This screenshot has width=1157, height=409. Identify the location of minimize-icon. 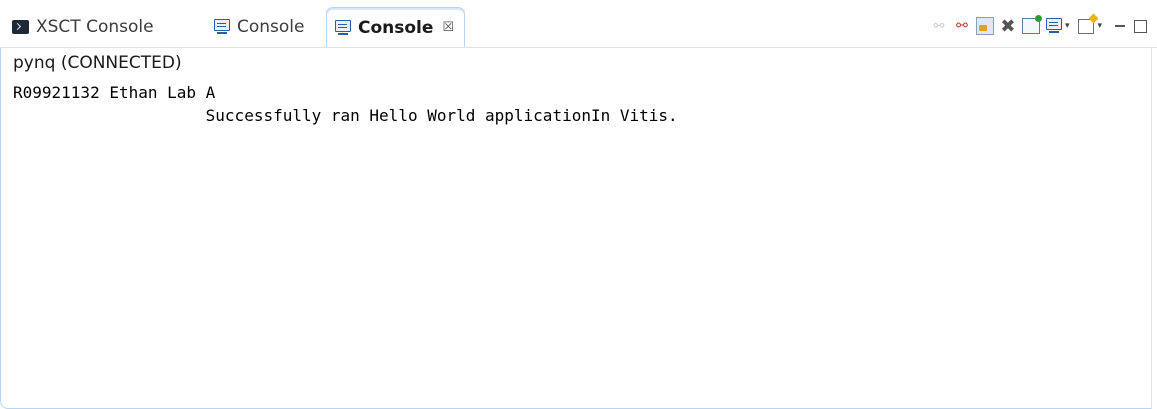
(1120, 26).